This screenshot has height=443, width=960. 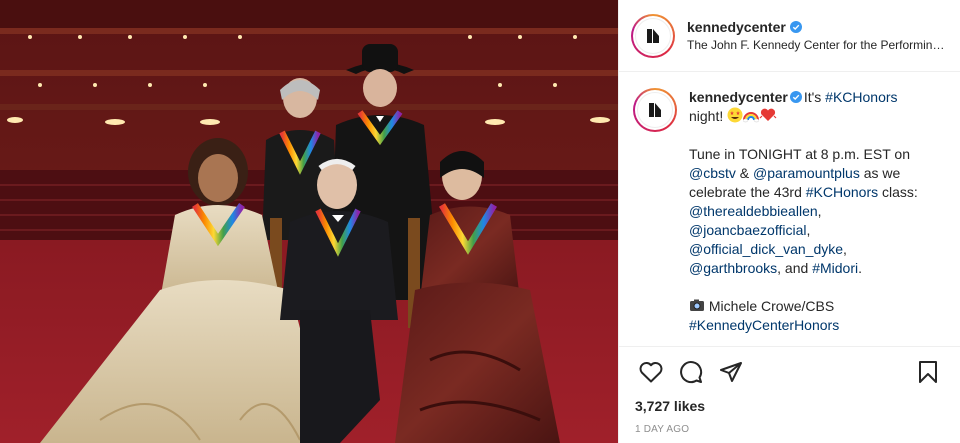 I want to click on comment-icon, so click(x=691, y=372).